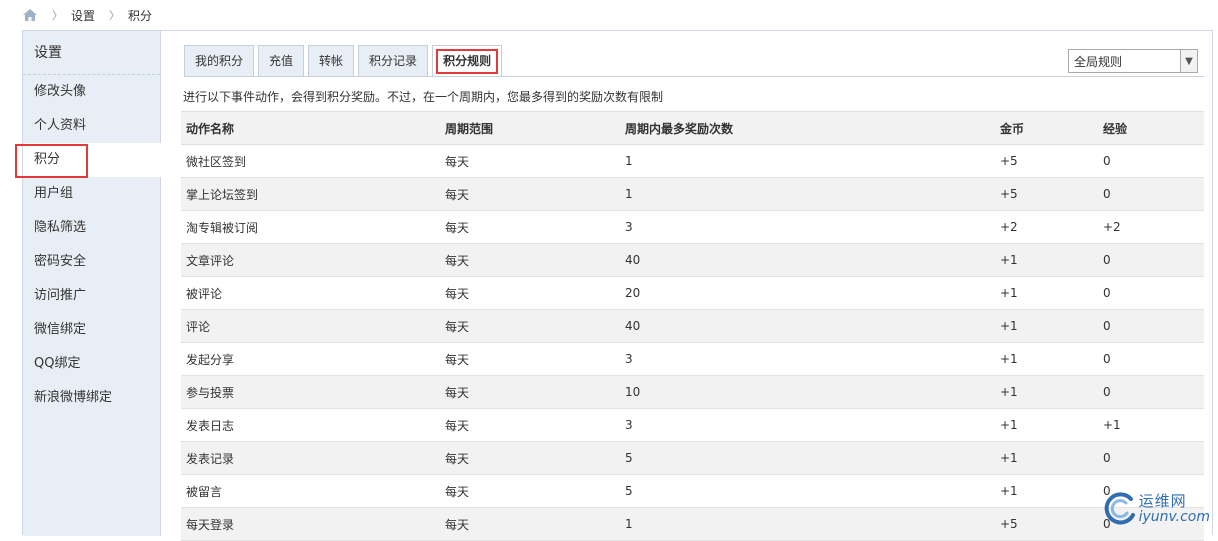  What do you see at coordinates (310, 458) in the screenshot?
I see `cell-action: 发表记录` at bounding box center [310, 458].